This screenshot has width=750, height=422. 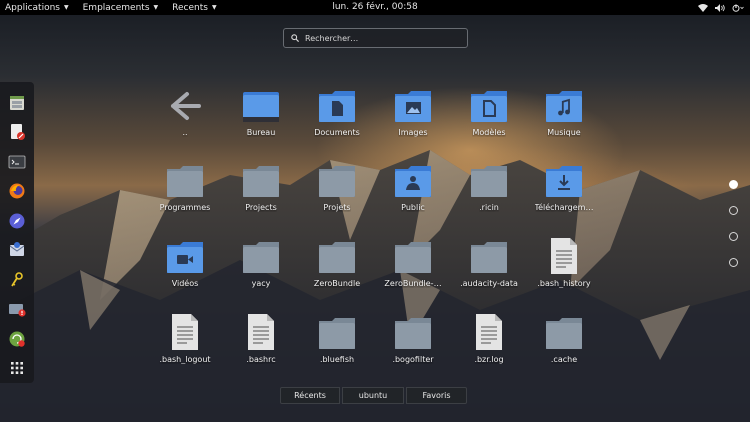 What do you see at coordinates (17, 369) in the screenshot?
I see `dock-show-apps` at bounding box center [17, 369].